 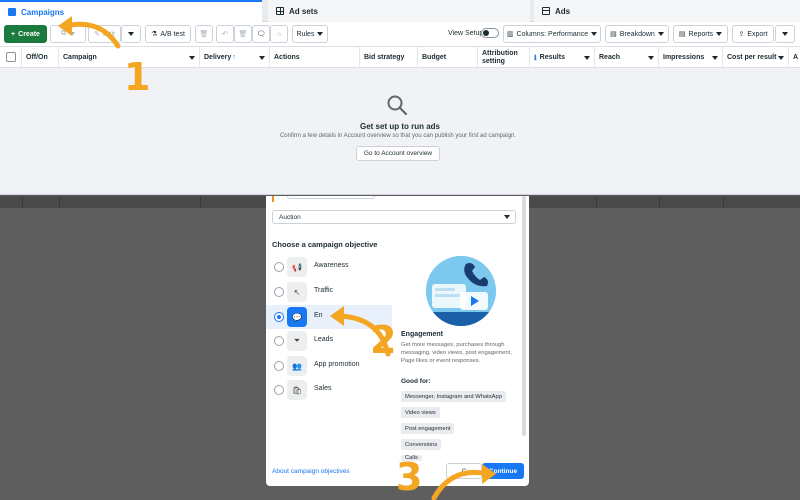 I want to click on tab-ads: Ads, so click(x=667, y=11).